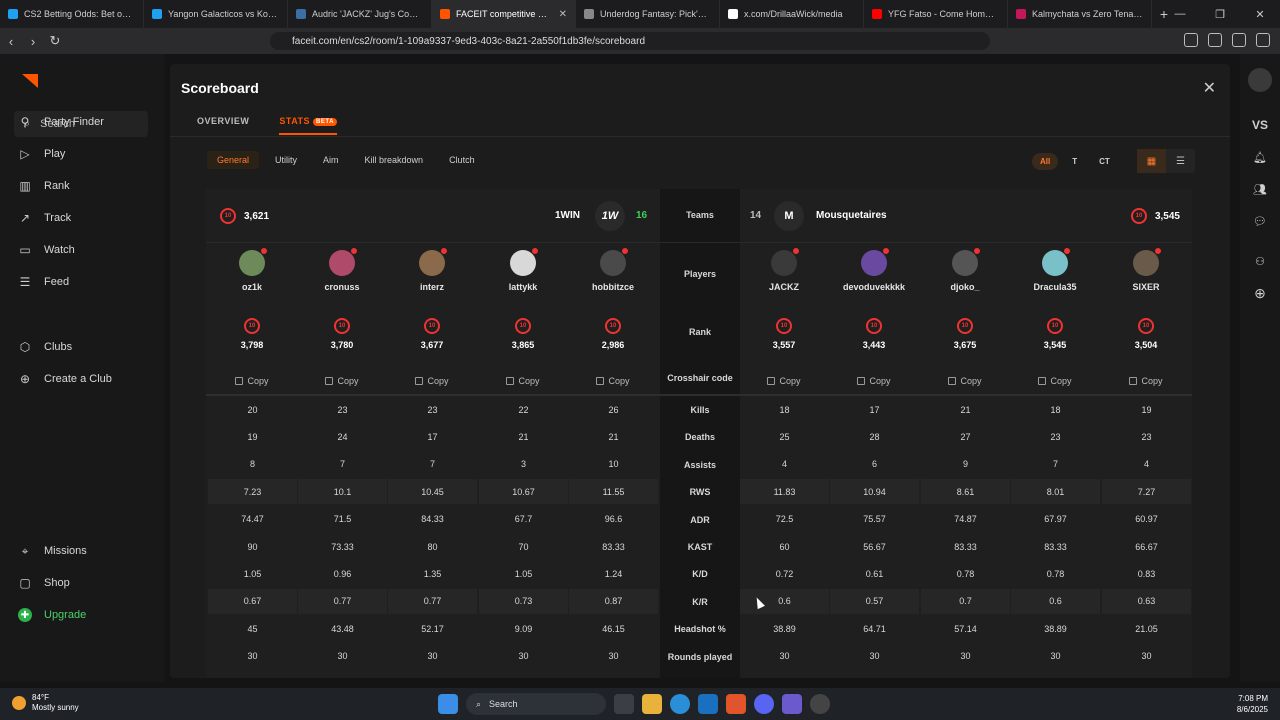 The width and height of the screenshot is (1280, 720). I want to click on team2-name: Mousquetaires, so click(851, 215).